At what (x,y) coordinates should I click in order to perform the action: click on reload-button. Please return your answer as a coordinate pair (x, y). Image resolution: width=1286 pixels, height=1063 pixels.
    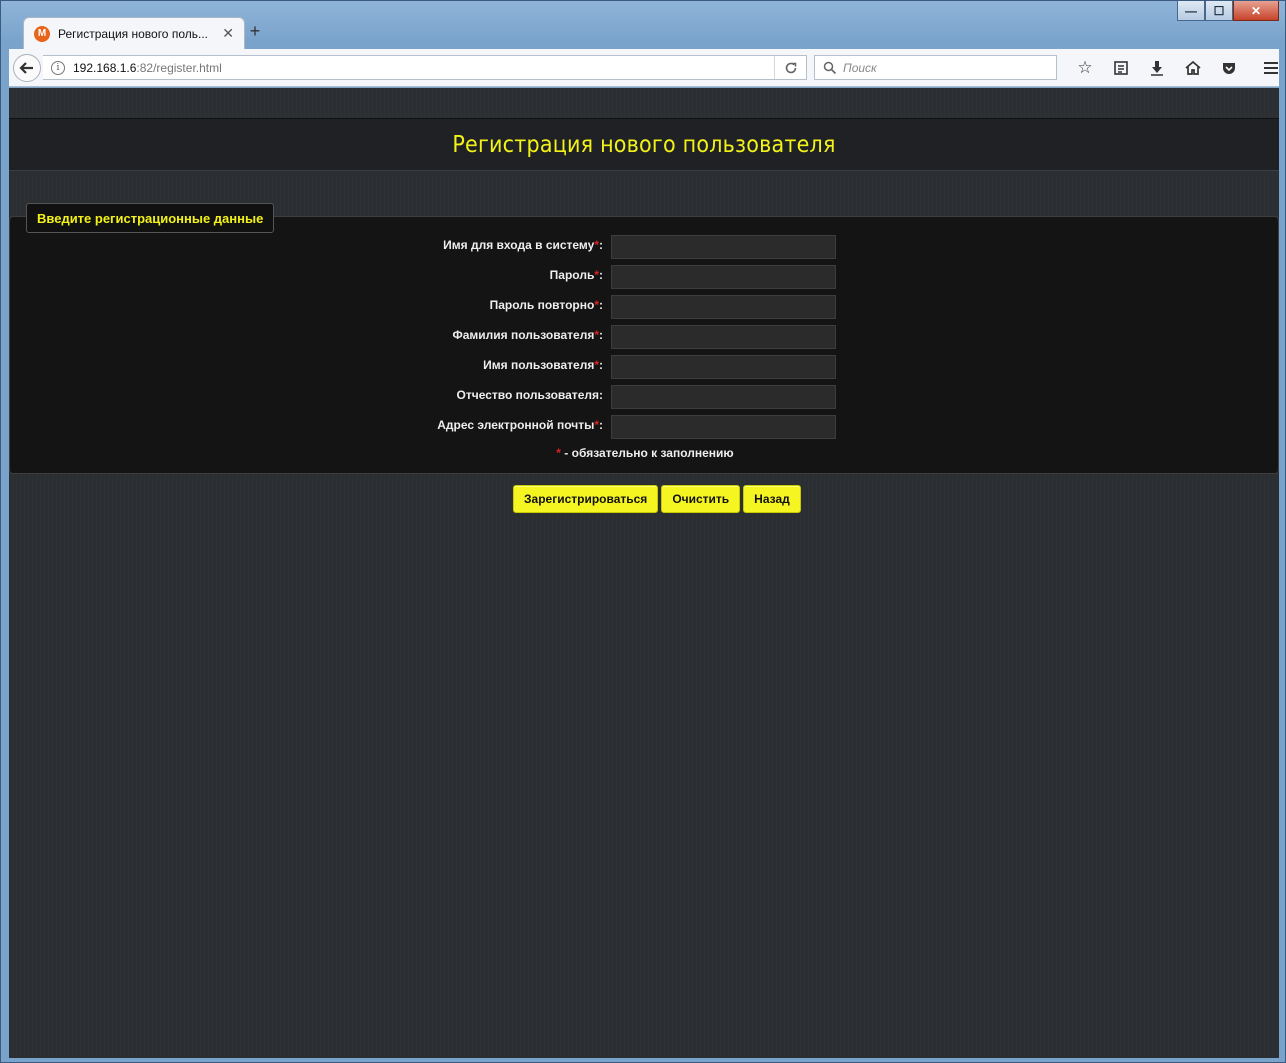
    Looking at the image, I should click on (790, 67).